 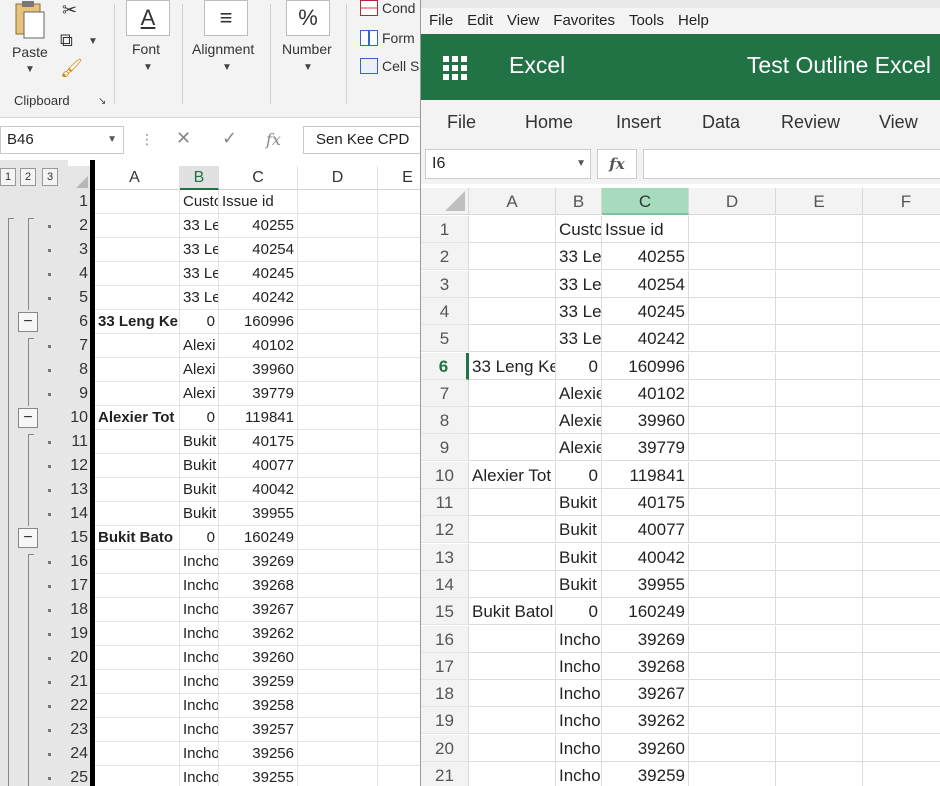 What do you see at coordinates (810, 122) in the screenshot?
I see `tab-review: Review` at bounding box center [810, 122].